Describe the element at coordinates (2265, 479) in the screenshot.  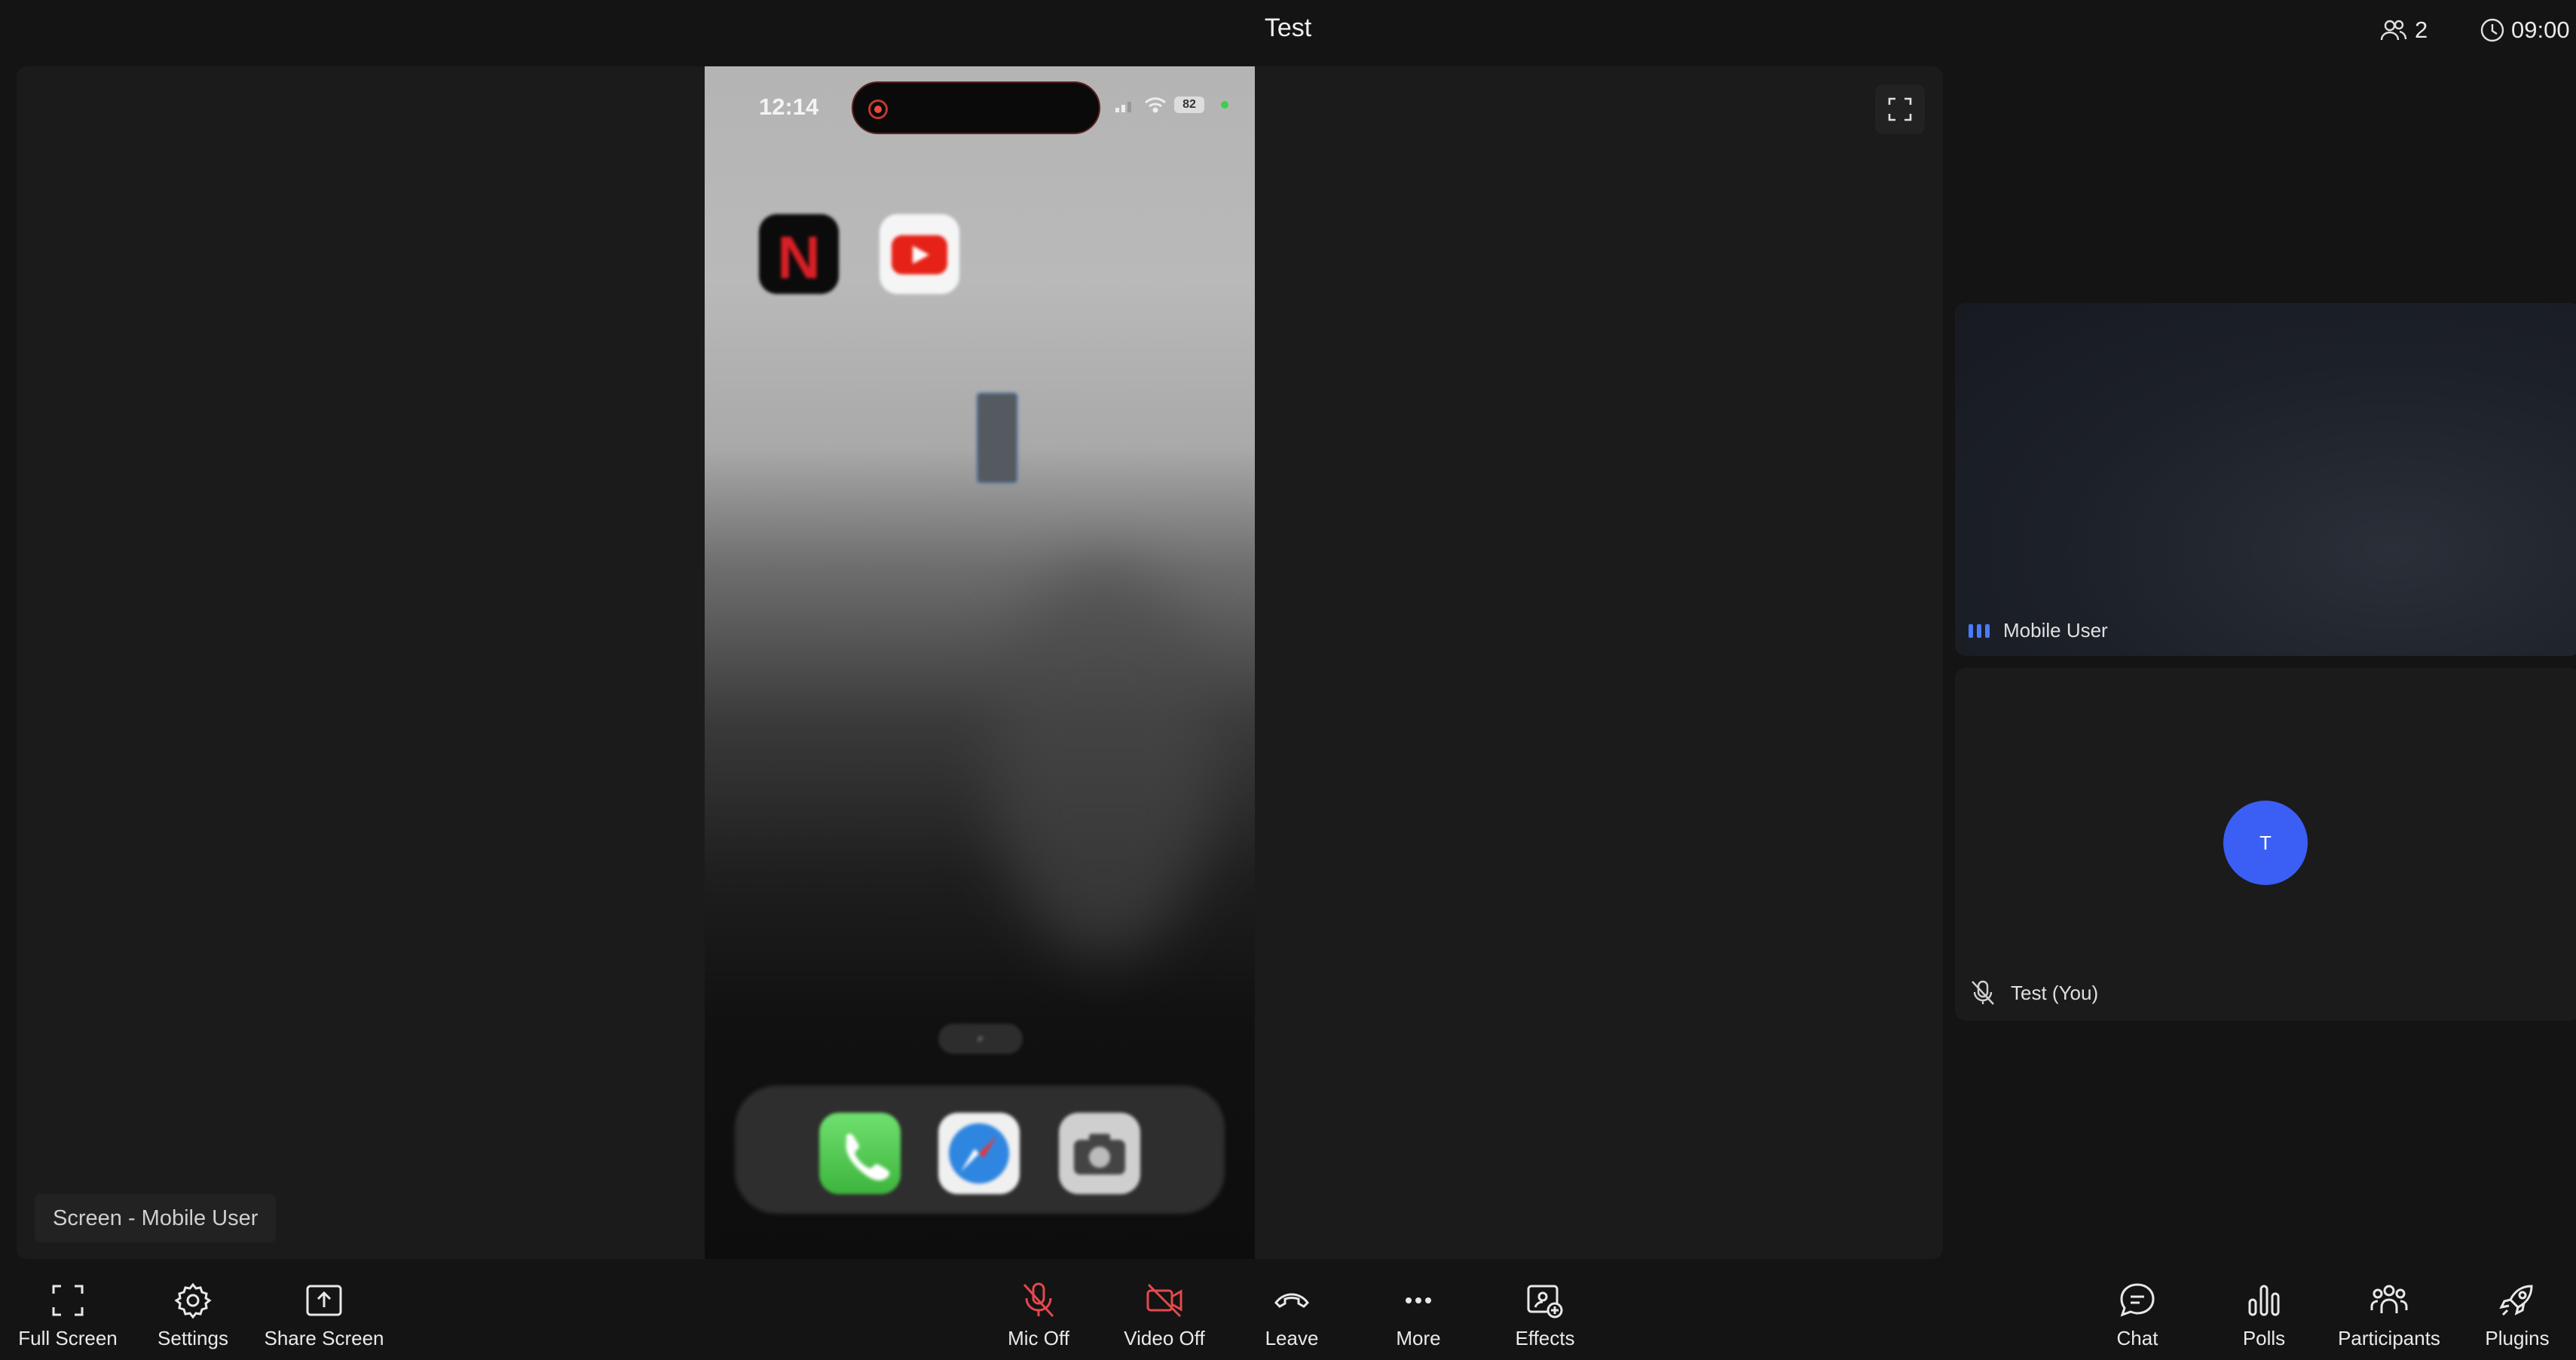
I see `participant-tile-mobile-user: Mobile User` at that location.